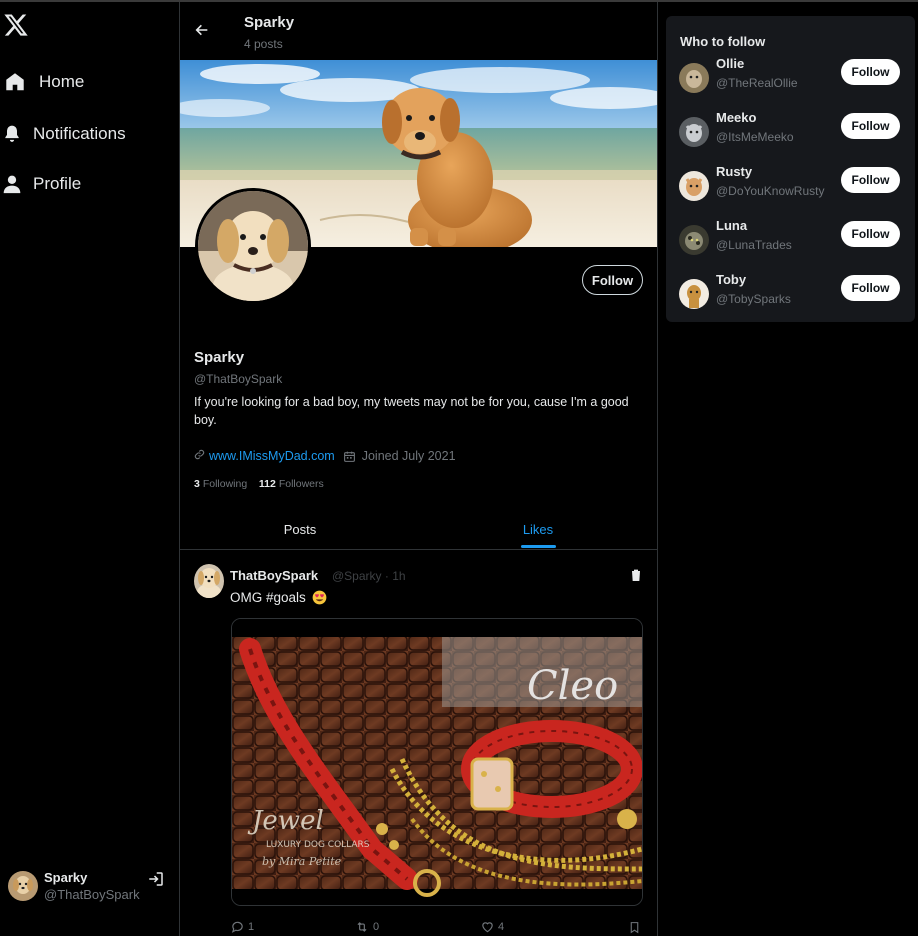 The height and width of the screenshot is (936, 918). Describe the element at coordinates (16, 25) in the screenshot. I see `x-logo-icon` at that location.